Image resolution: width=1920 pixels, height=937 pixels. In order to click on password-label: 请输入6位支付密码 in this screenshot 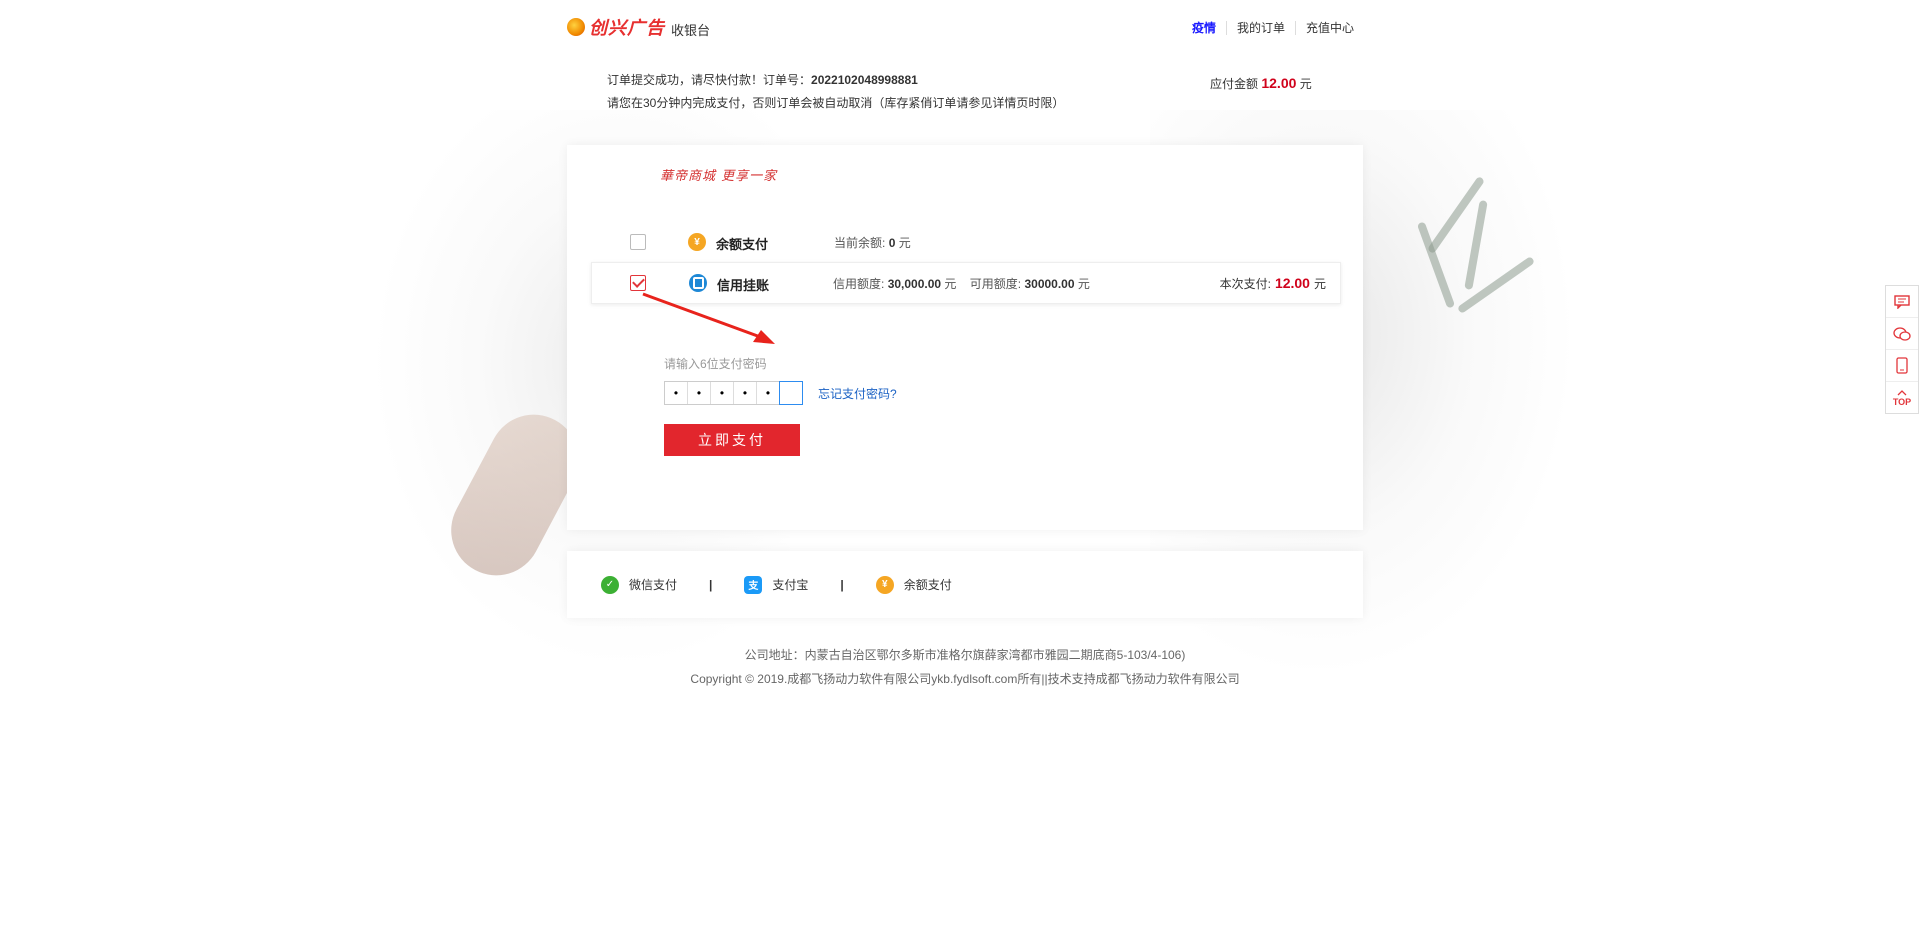, I will do `click(715, 364)`.